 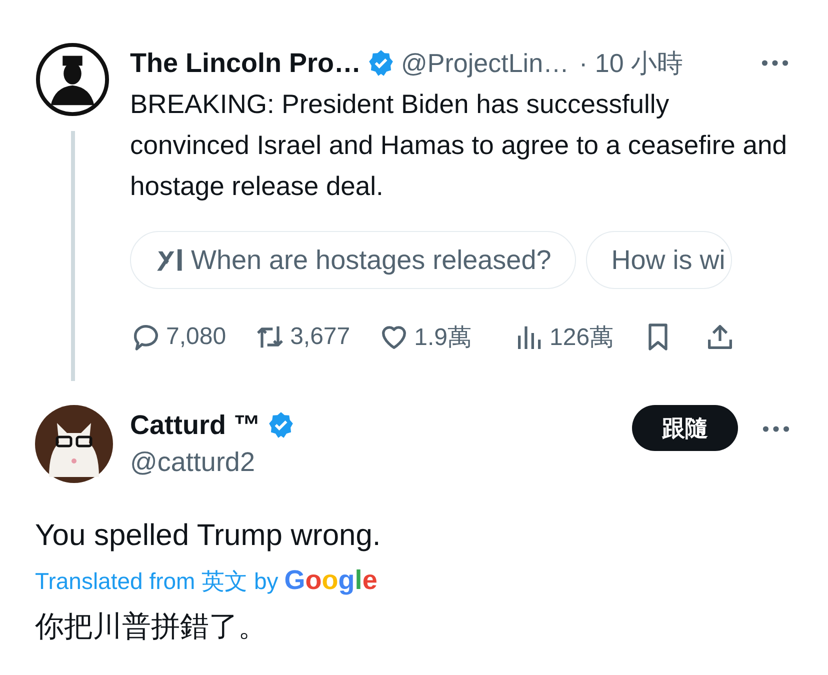 I want to click on action-count: 3,677, so click(x=320, y=337).